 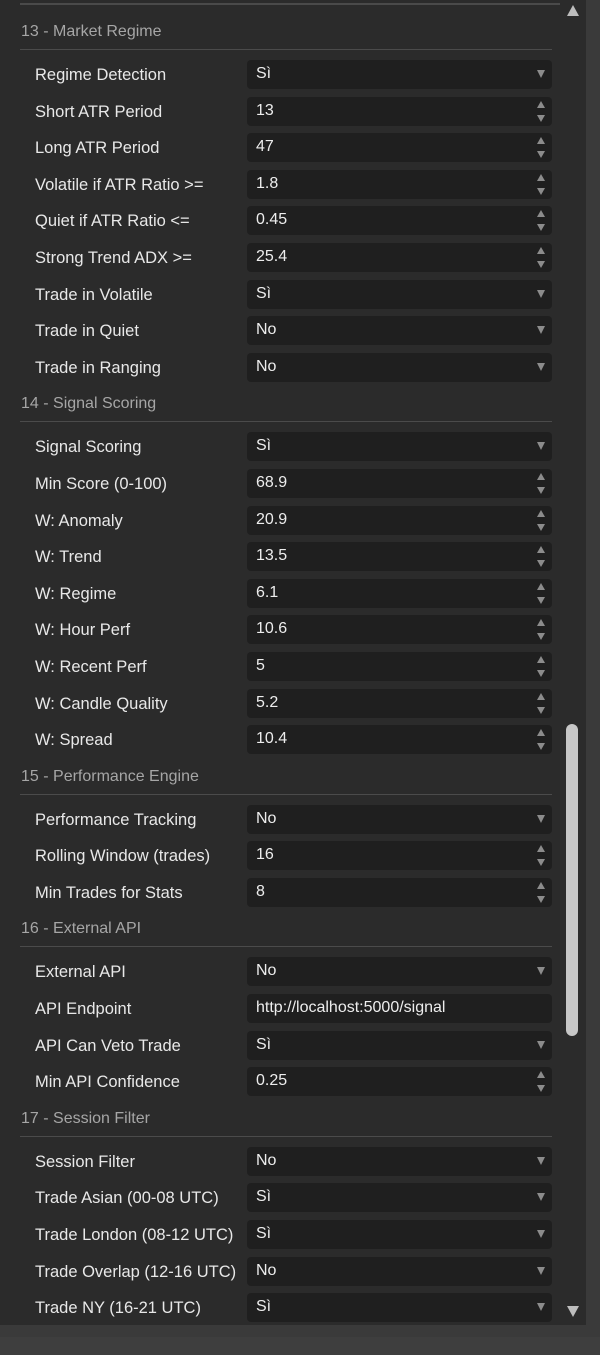 What do you see at coordinates (399, 184) in the screenshot?
I see `number-input: 1.8` at bounding box center [399, 184].